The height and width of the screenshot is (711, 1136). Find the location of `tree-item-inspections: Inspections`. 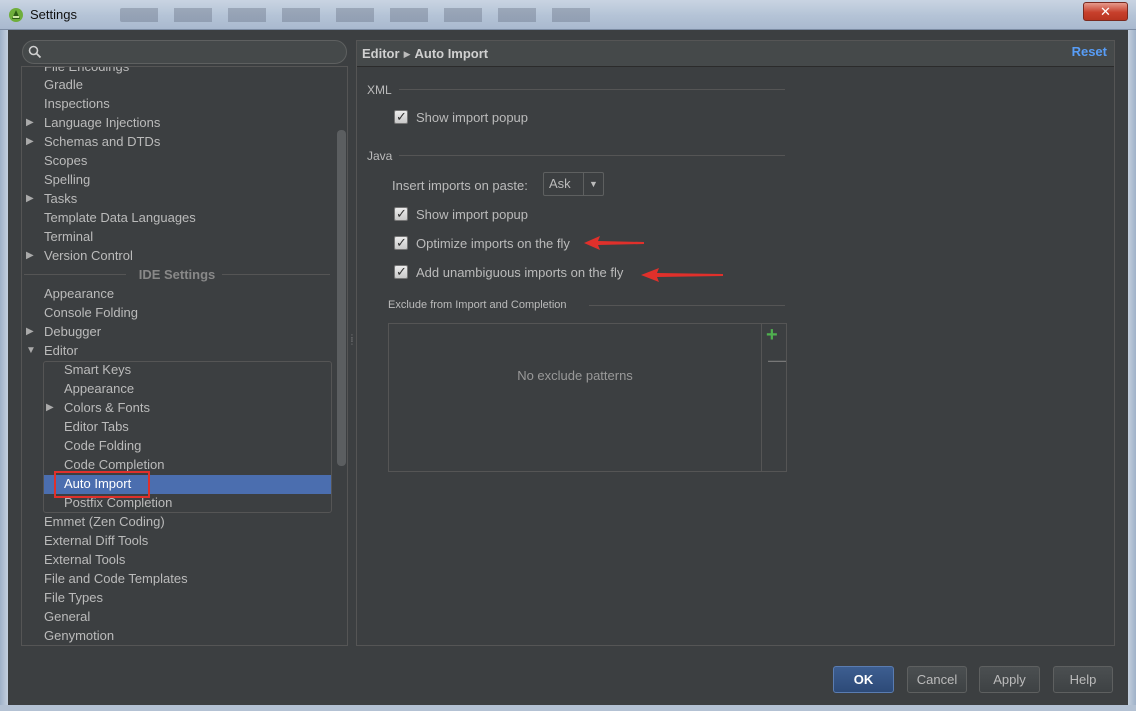

tree-item-inspections: Inspections is located at coordinates (77, 103).